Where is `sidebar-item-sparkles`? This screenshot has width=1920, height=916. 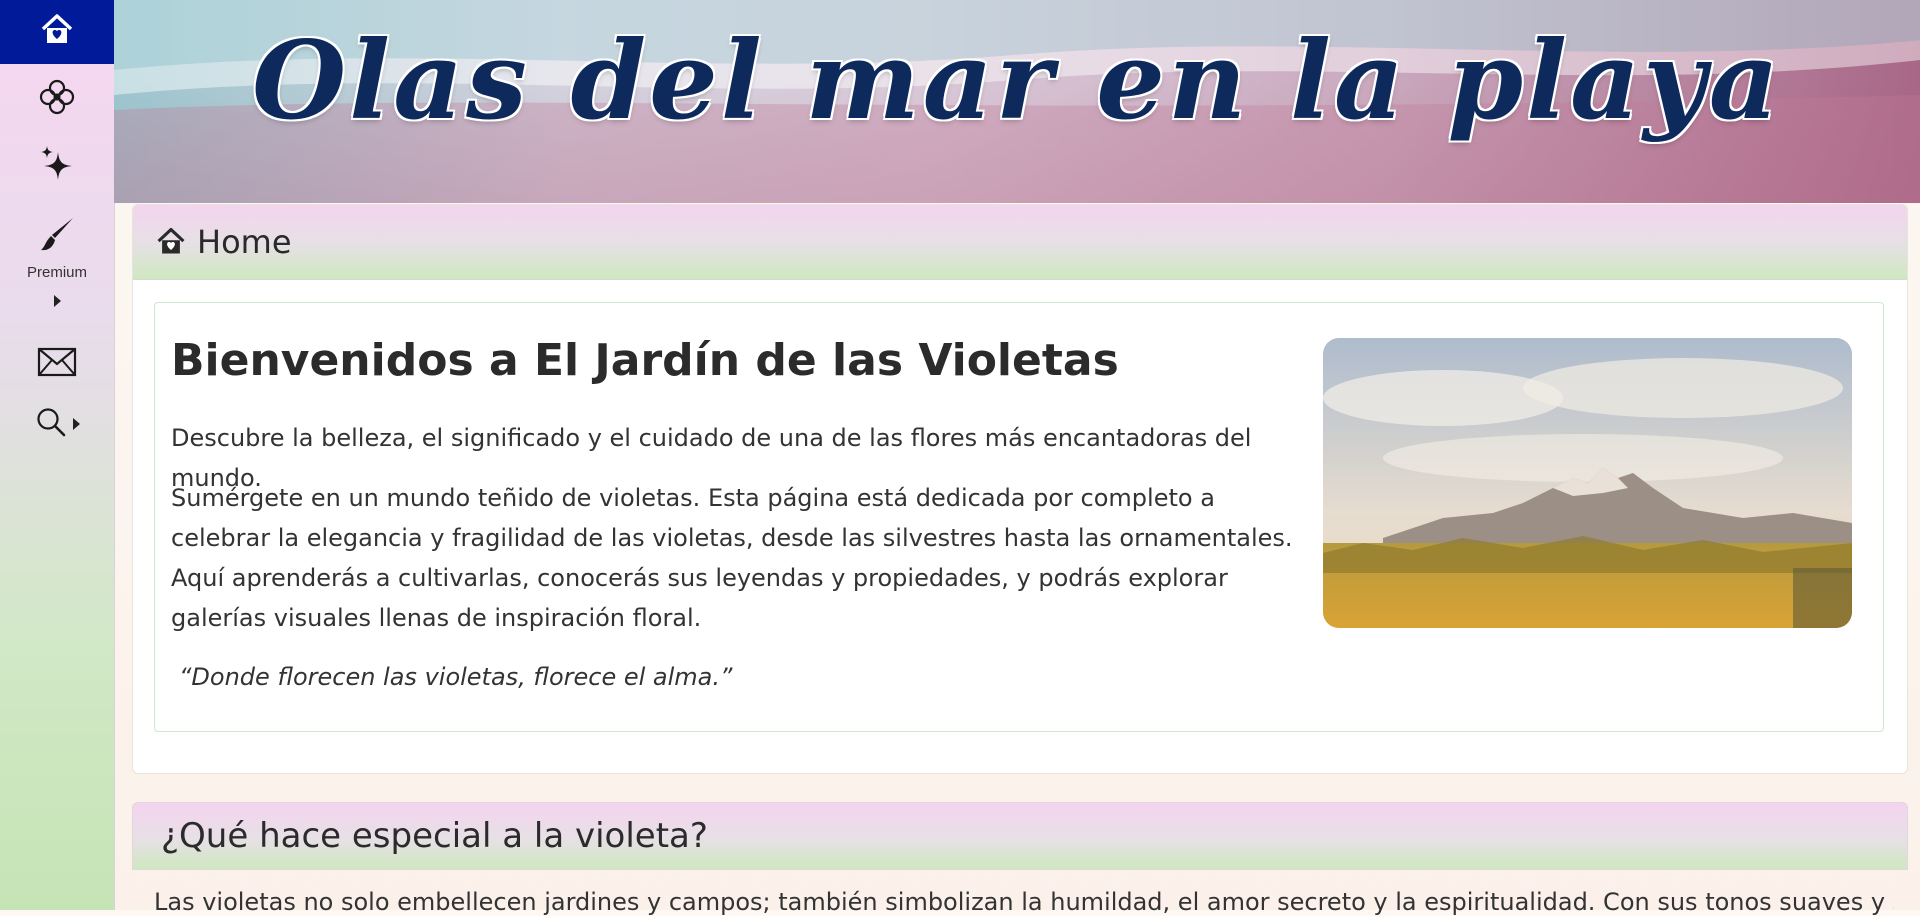 sidebar-item-sparkles is located at coordinates (57, 167).